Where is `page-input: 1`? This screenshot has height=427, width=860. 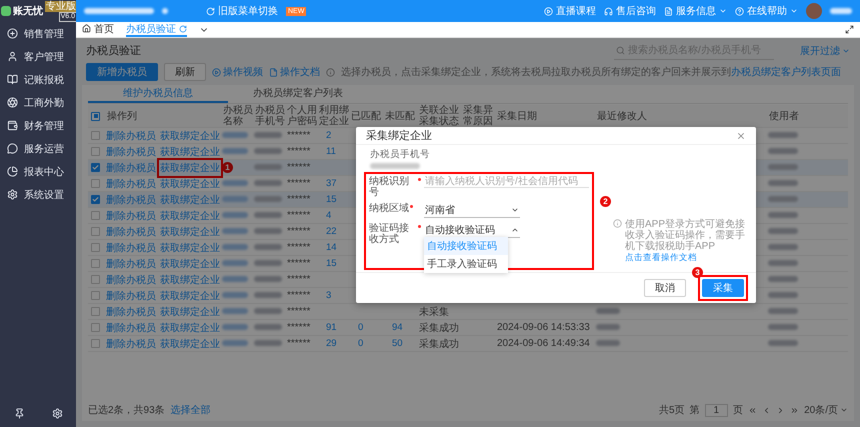
page-input: 1 is located at coordinates (716, 410).